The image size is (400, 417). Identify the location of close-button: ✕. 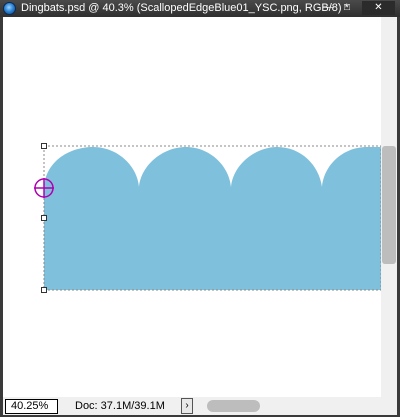
(378, 8).